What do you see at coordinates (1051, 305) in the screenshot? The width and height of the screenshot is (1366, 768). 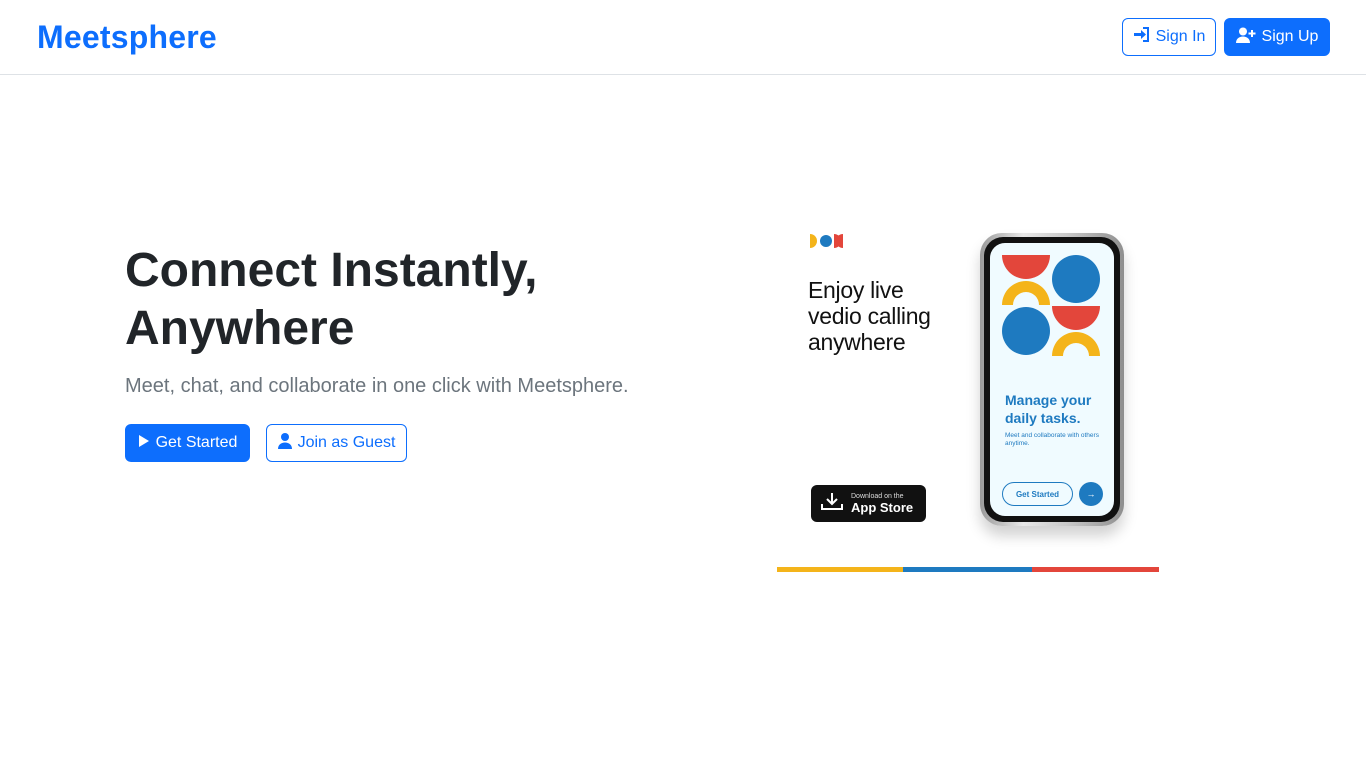 I see `shapes-illustration` at bounding box center [1051, 305].